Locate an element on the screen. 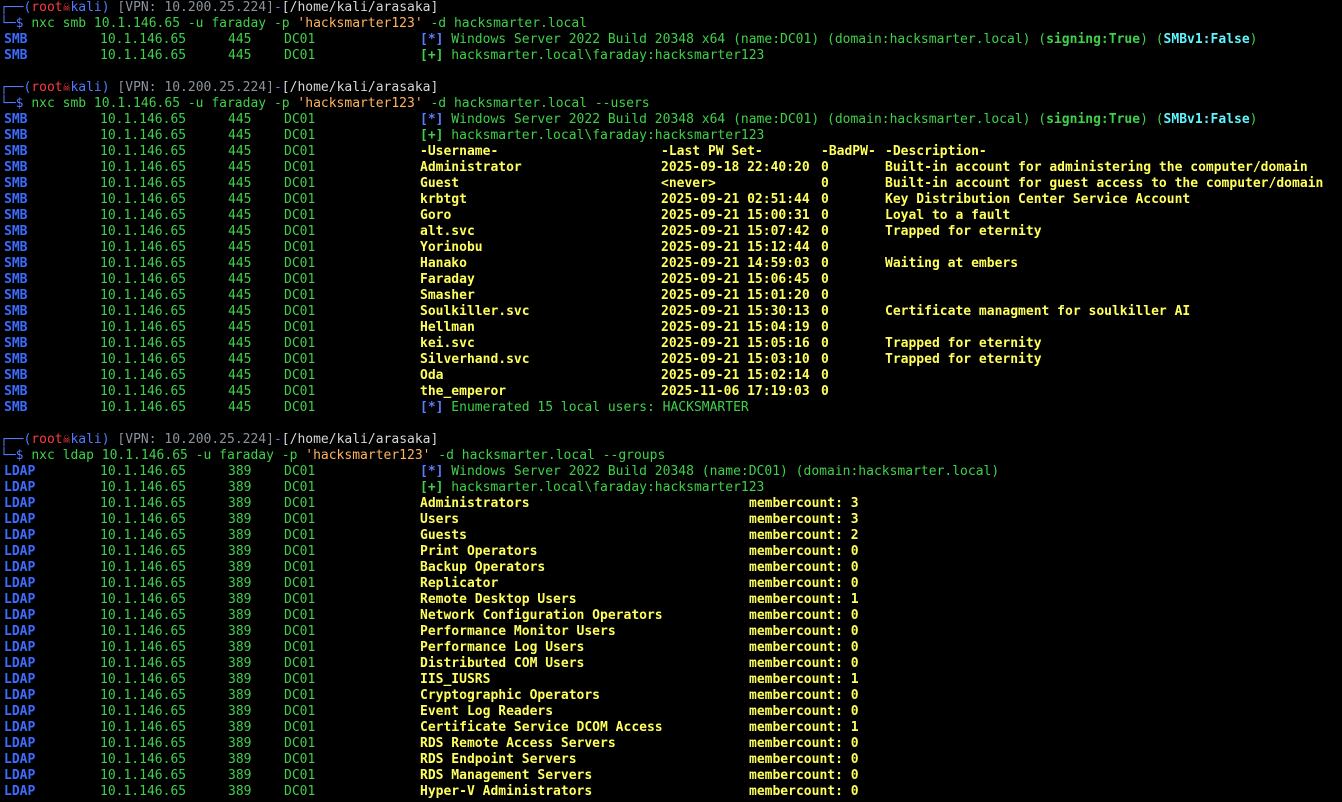 The height and width of the screenshot is (802, 1342). command-args: -d hacksmarter.local is located at coordinates (505, 23).